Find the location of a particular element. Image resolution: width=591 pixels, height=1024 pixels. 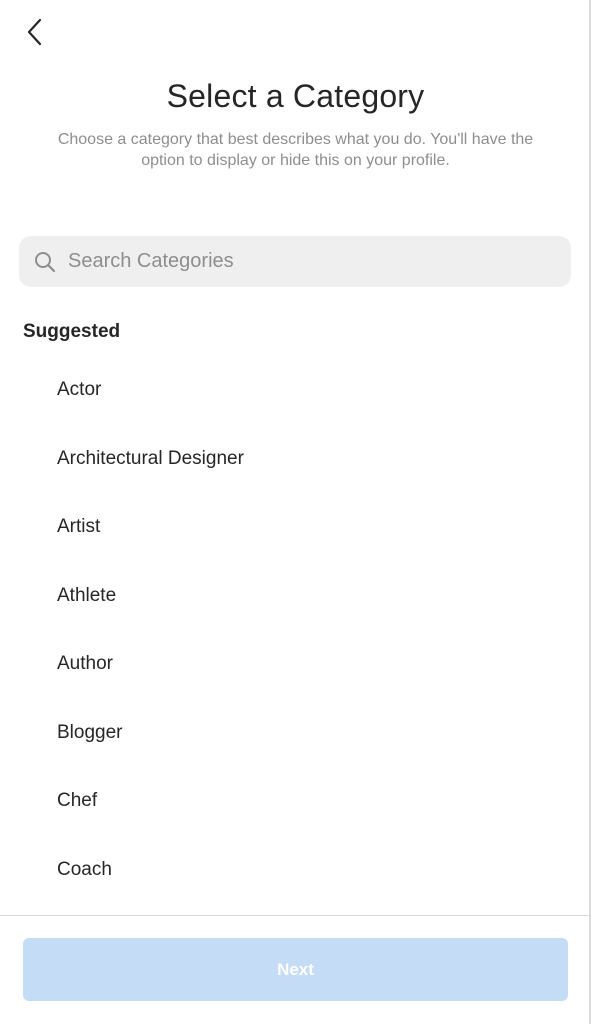

search-input is located at coordinates (303, 261).